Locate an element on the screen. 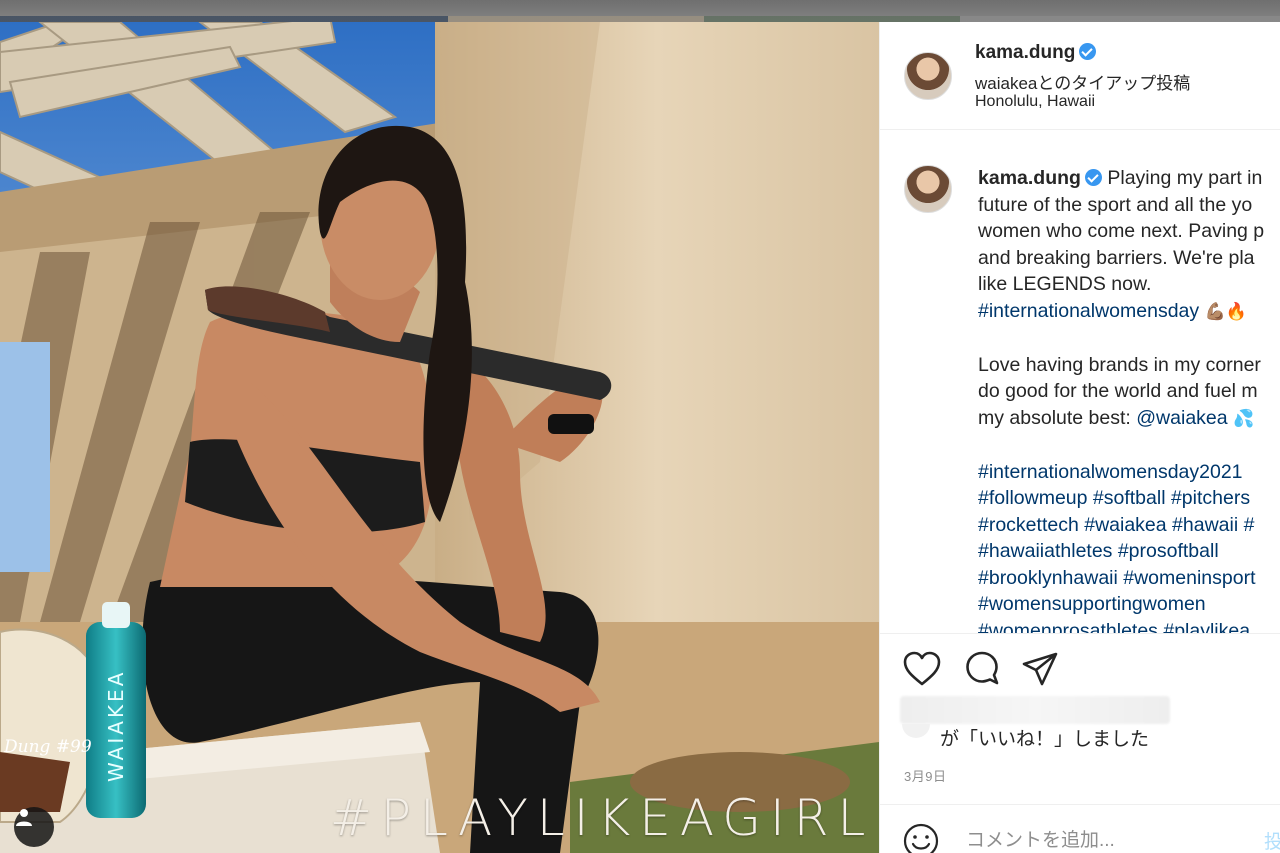  emoji: 💪🏽🔥 is located at coordinates (1225, 311).